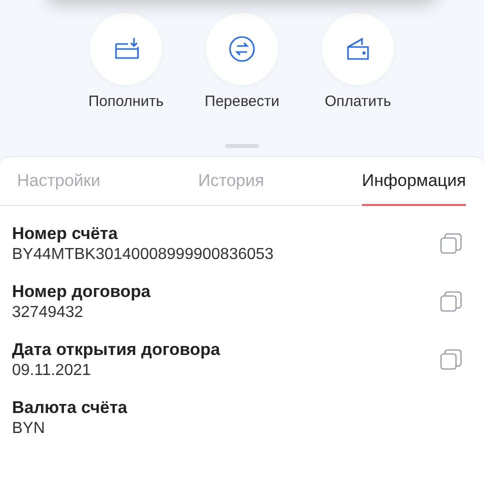 The height and width of the screenshot is (497, 484). I want to click on field-value: 32749432, so click(48, 313).